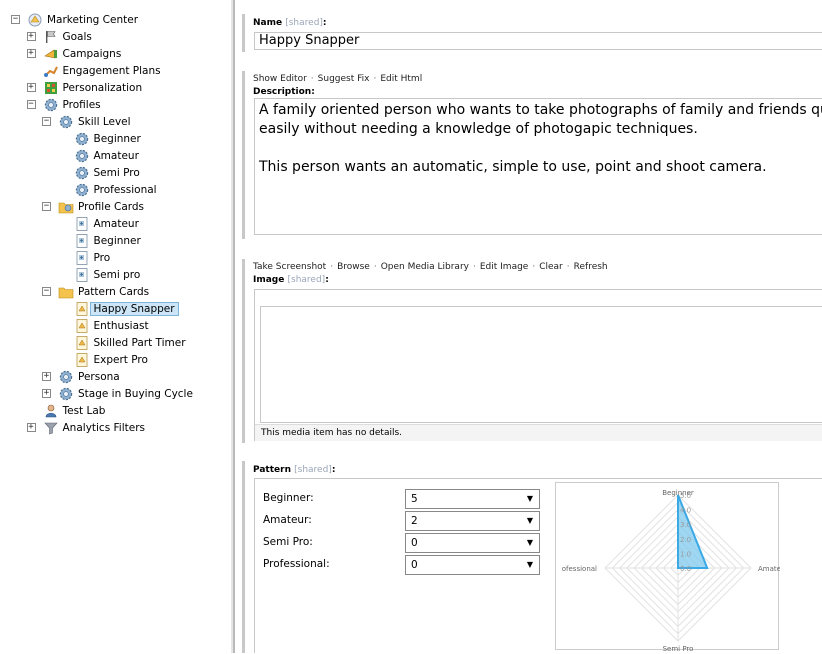  What do you see at coordinates (425, 267) in the screenshot?
I see `open-media-library-link: Open Media Library` at bounding box center [425, 267].